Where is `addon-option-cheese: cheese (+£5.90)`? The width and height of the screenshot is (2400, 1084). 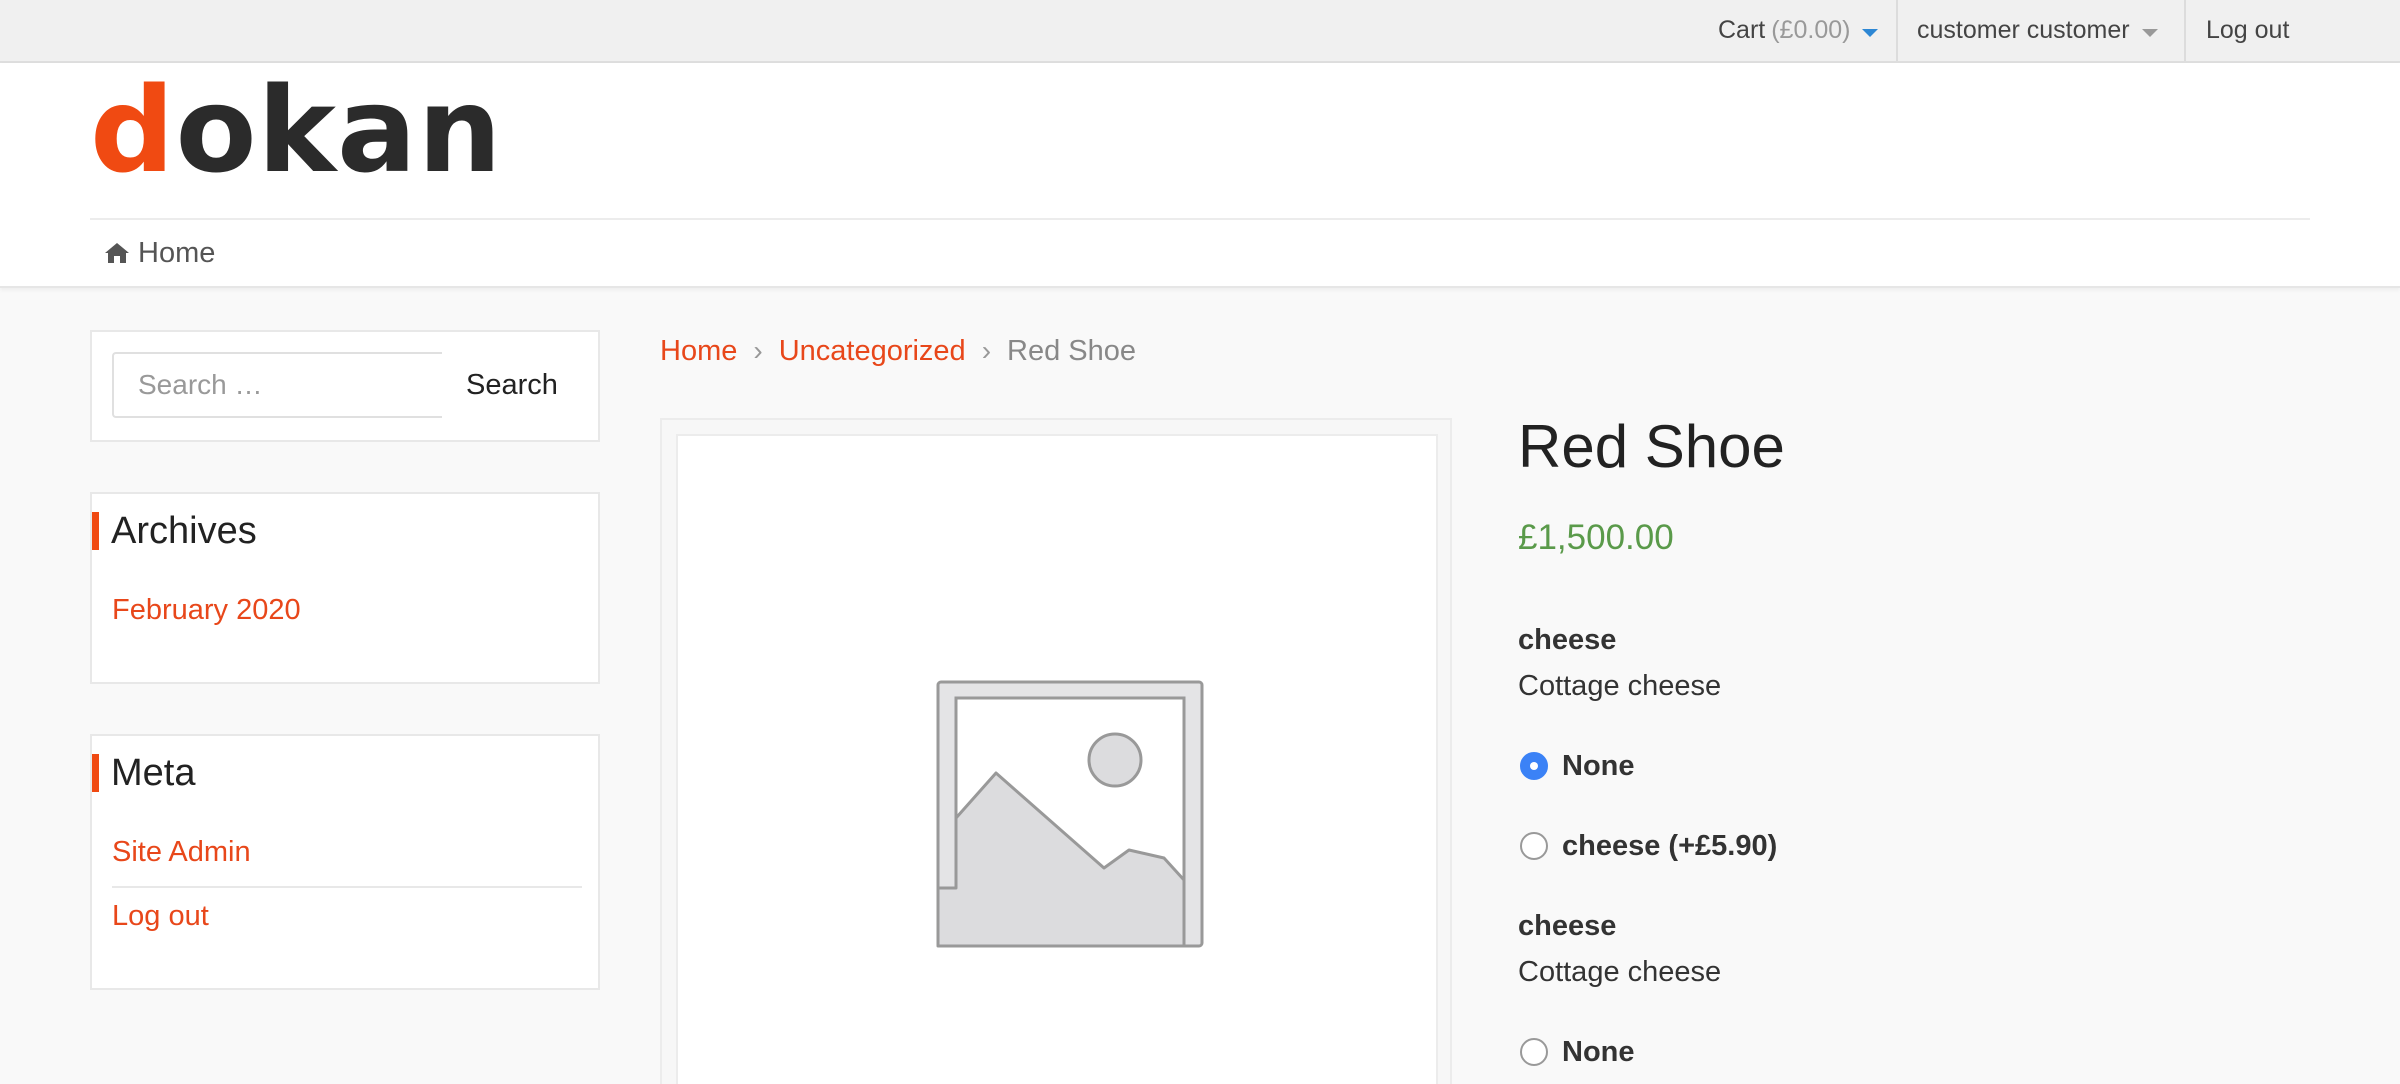
addon-option-cheese: cheese (+£5.90) is located at coordinates (1647, 846).